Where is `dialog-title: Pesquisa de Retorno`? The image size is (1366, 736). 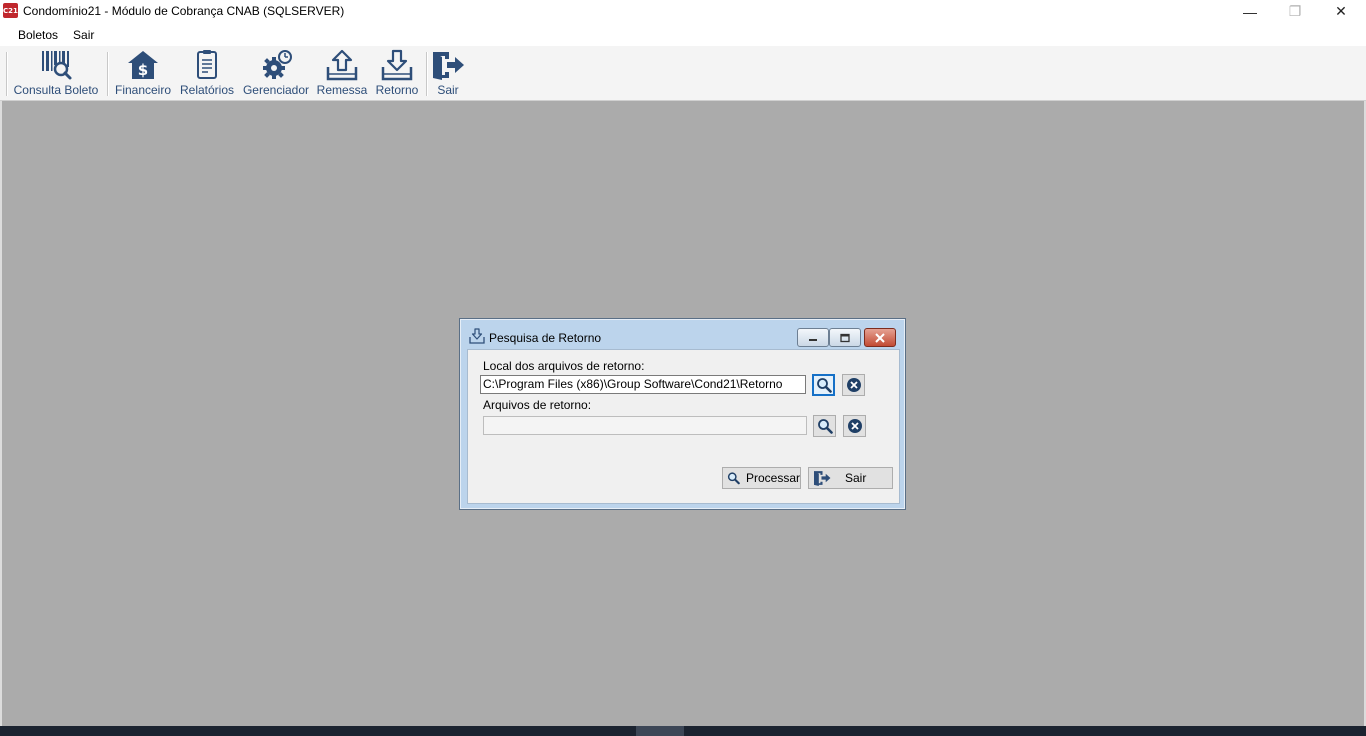 dialog-title: Pesquisa de Retorno is located at coordinates (545, 338).